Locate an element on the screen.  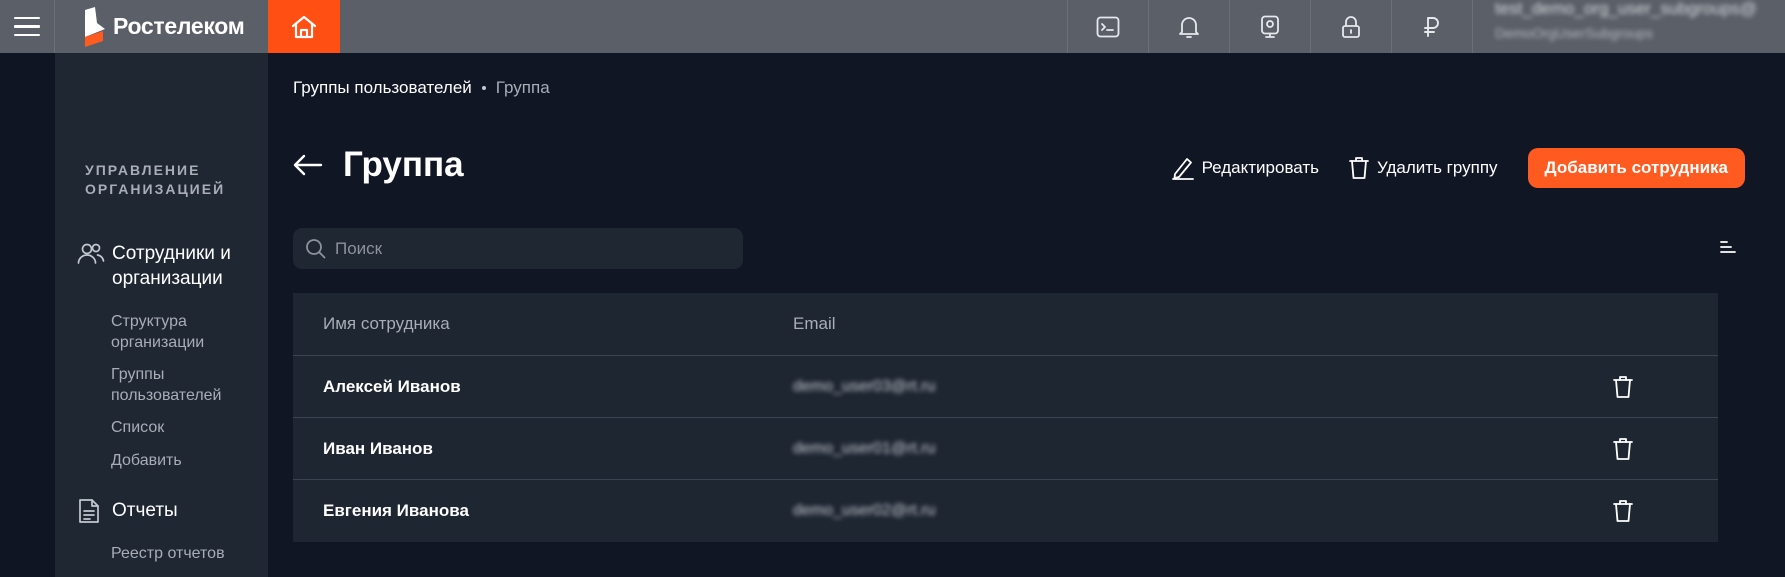
edit-button: Редактировать is located at coordinates (1245, 168).